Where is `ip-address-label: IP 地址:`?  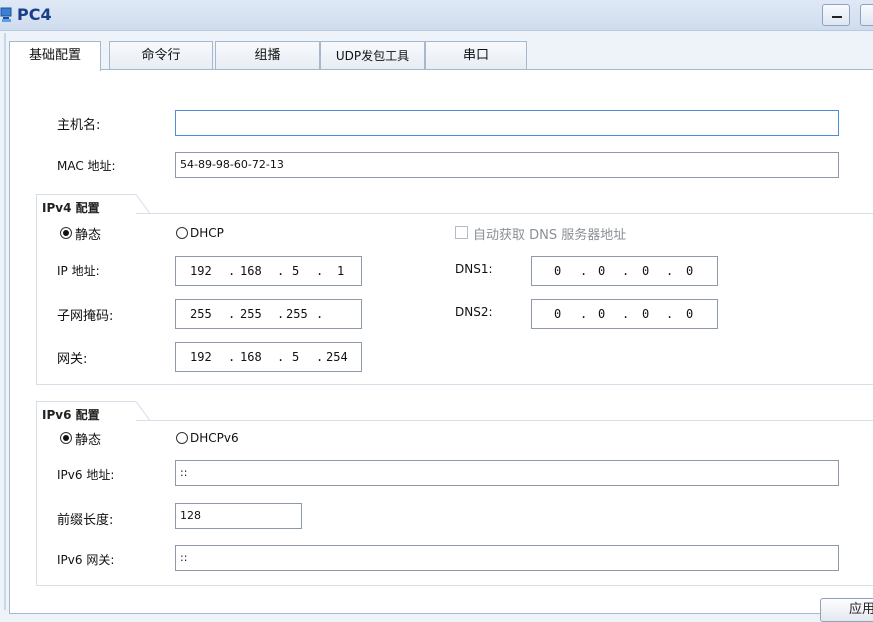
ip-address-label: IP 地址: is located at coordinates (78, 271).